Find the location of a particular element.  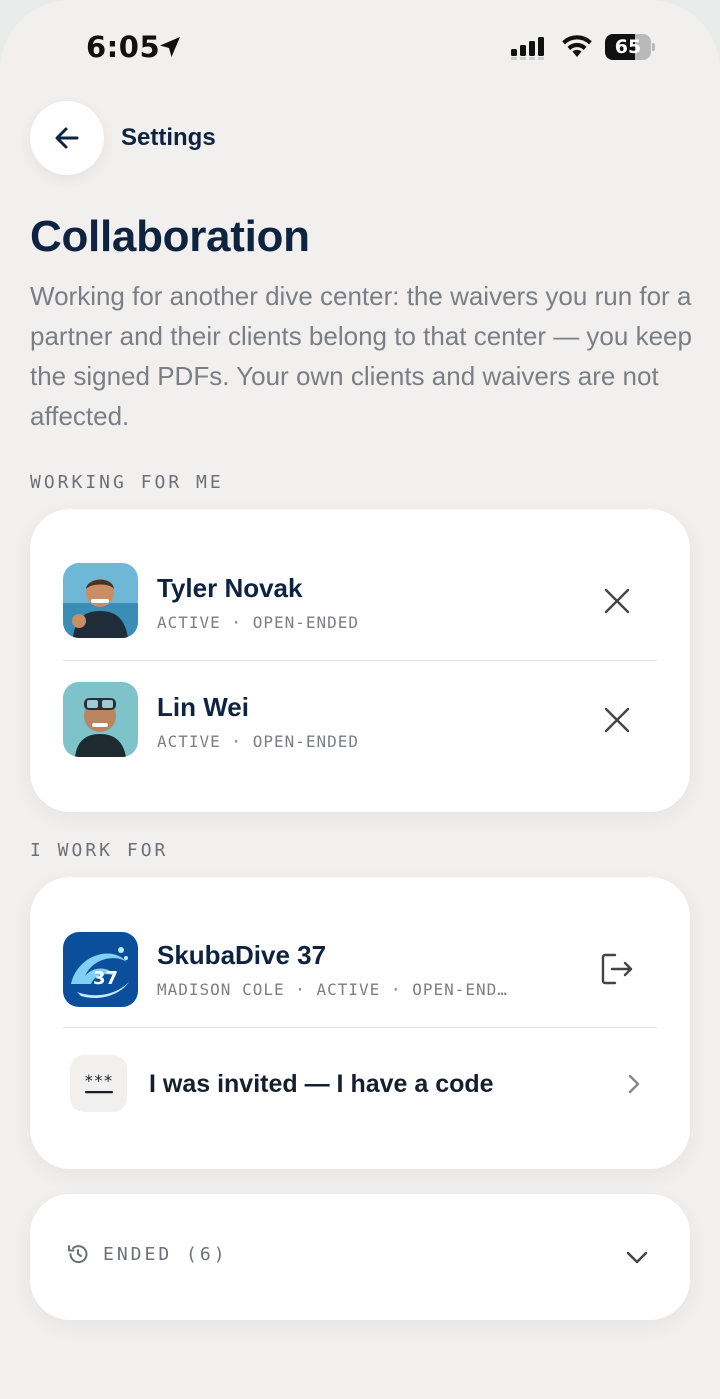

svg-text: 37 is located at coordinates (105, 978).